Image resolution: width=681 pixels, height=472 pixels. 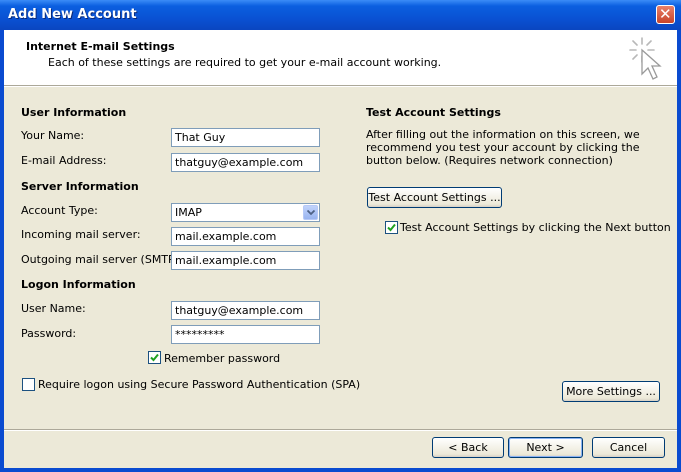 I want to click on user-info-title: User Information, so click(x=74, y=112).